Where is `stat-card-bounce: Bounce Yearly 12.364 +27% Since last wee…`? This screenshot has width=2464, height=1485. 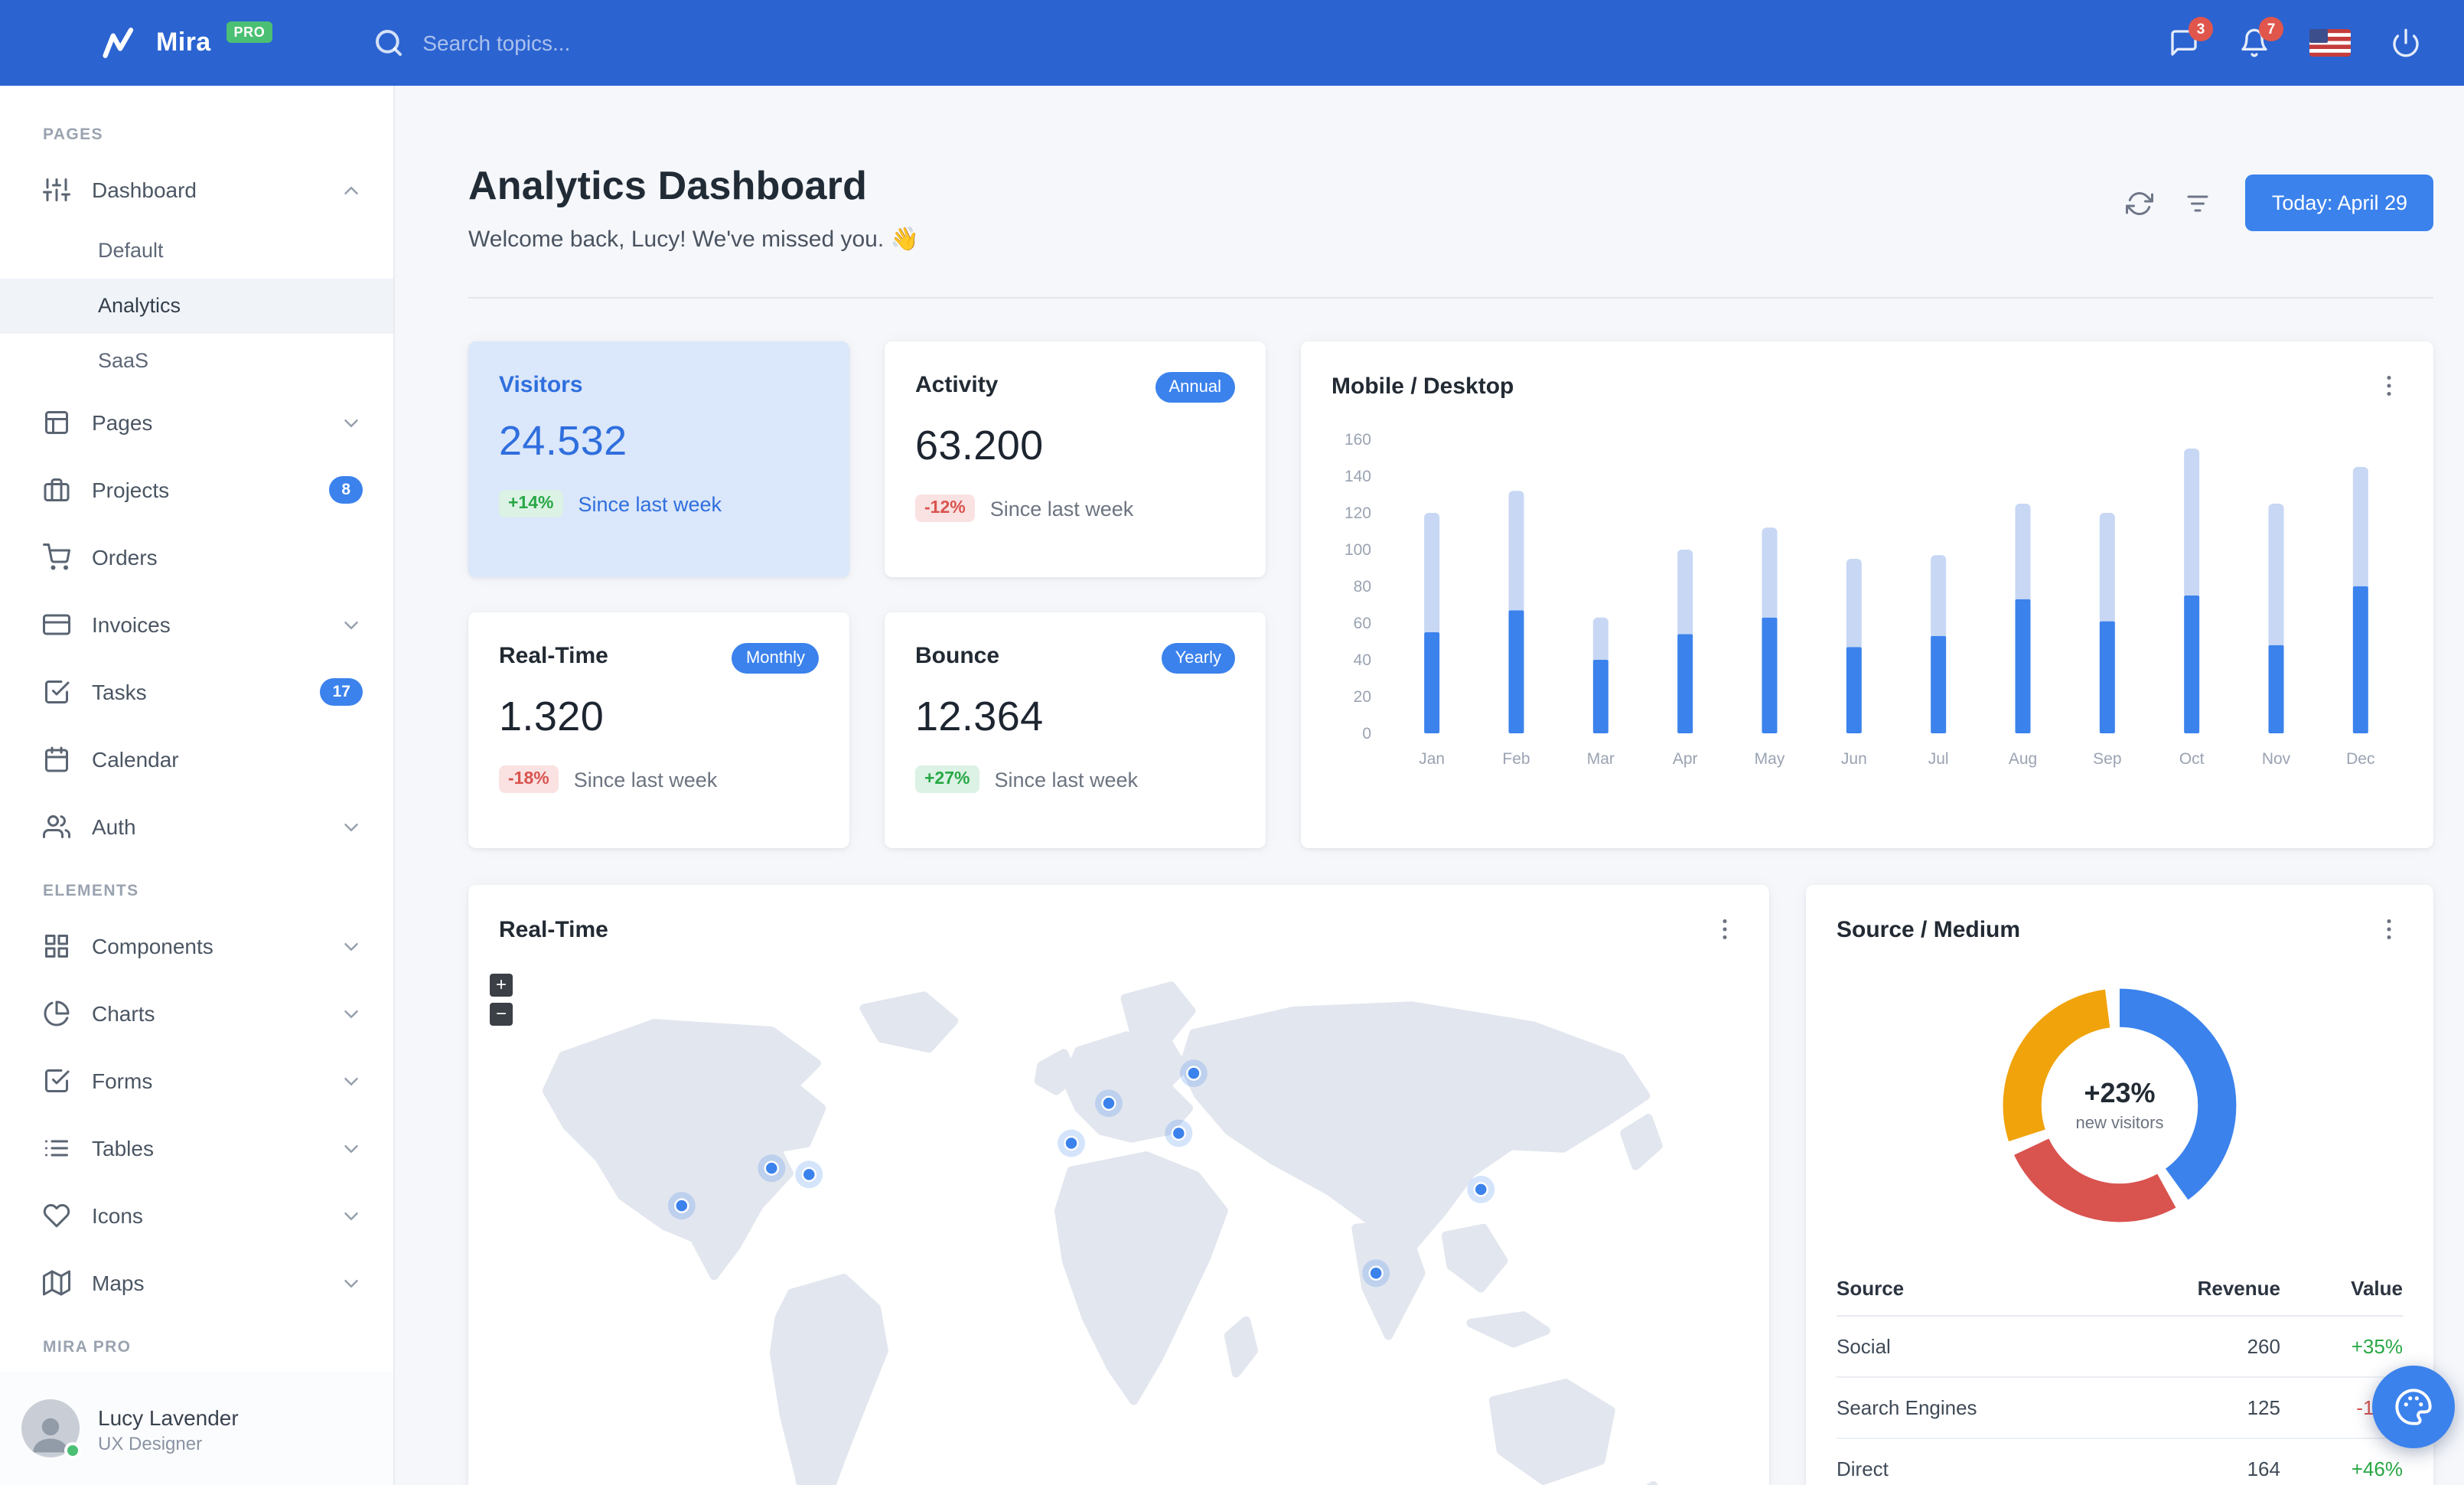 stat-card-bounce: Bounce Yearly 12.364 +27% Since last wee… is located at coordinates (1075, 730).